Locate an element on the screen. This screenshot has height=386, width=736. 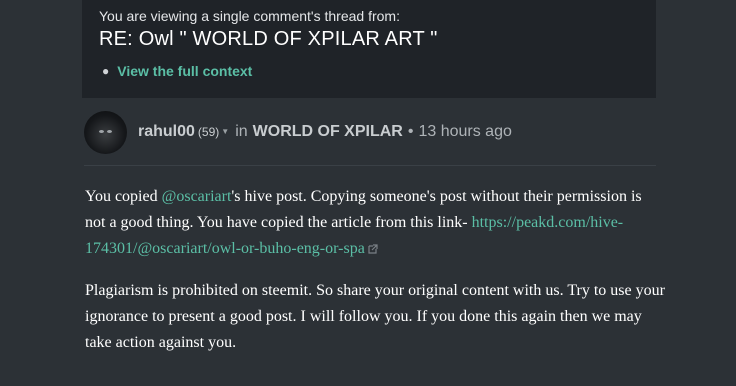
avatar is located at coordinates (105, 132).